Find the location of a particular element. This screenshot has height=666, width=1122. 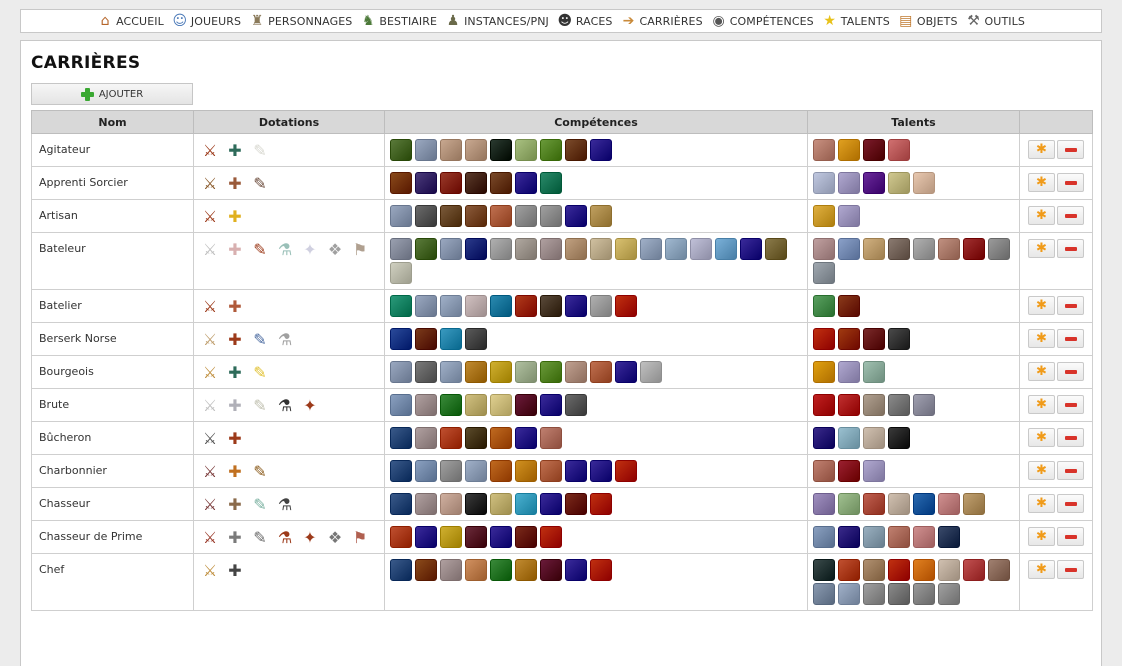

table-row: Chasseur ⚔ ✚ ✎ ⚗ ✱ is located at coordinates (562, 504).